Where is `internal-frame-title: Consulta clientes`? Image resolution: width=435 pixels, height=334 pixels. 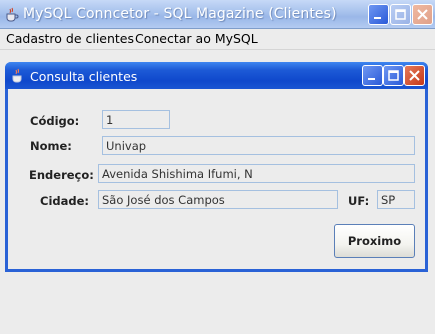
internal-frame-title: Consulta clientes is located at coordinates (84, 76).